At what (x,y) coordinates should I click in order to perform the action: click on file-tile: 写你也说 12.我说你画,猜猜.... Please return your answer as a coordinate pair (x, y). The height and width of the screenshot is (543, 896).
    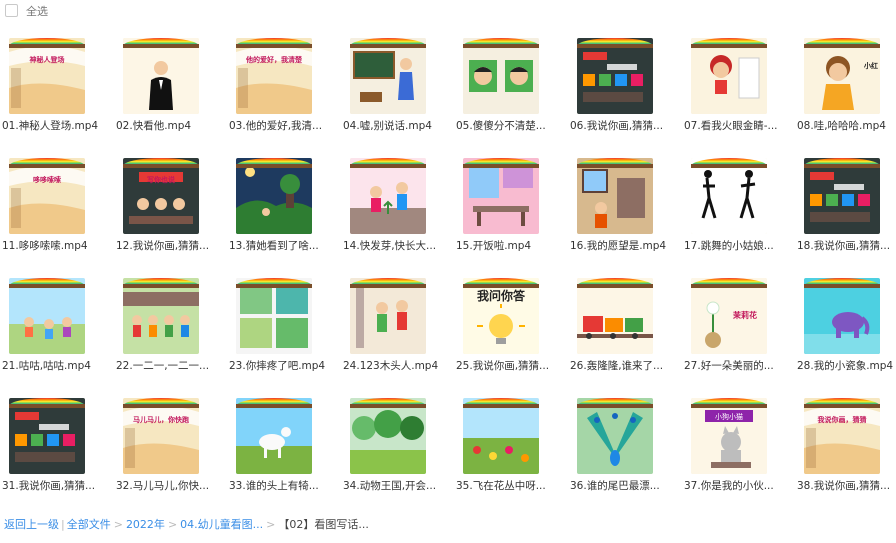
    Looking at the image, I should click on (170, 202).